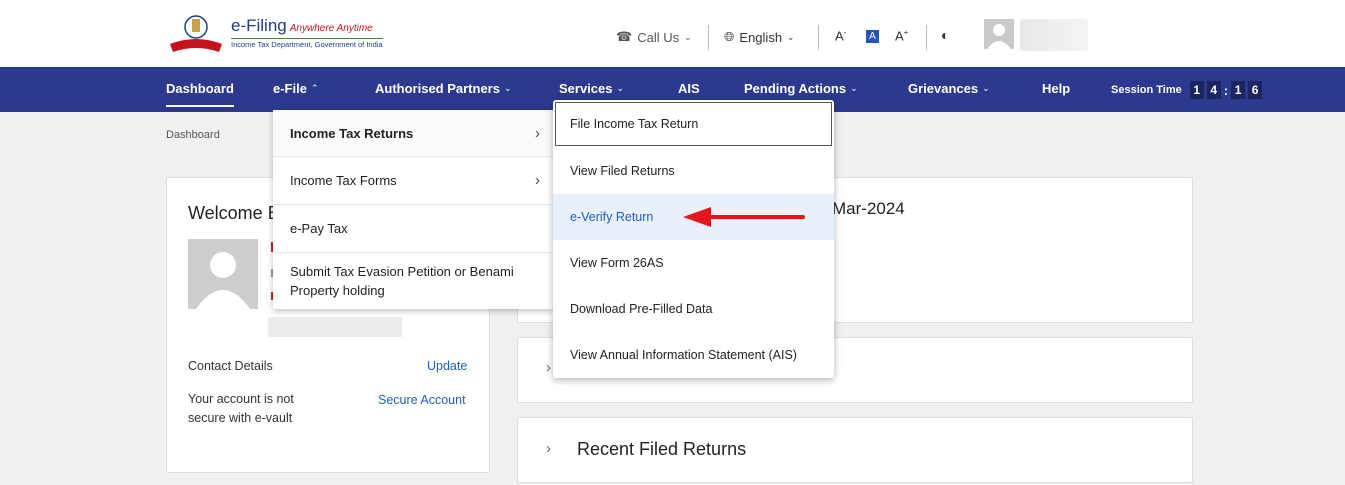  What do you see at coordinates (661, 449) in the screenshot?
I see `recent-filed-returns-title: Recent Filed Returns` at bounding box center [661, 449].